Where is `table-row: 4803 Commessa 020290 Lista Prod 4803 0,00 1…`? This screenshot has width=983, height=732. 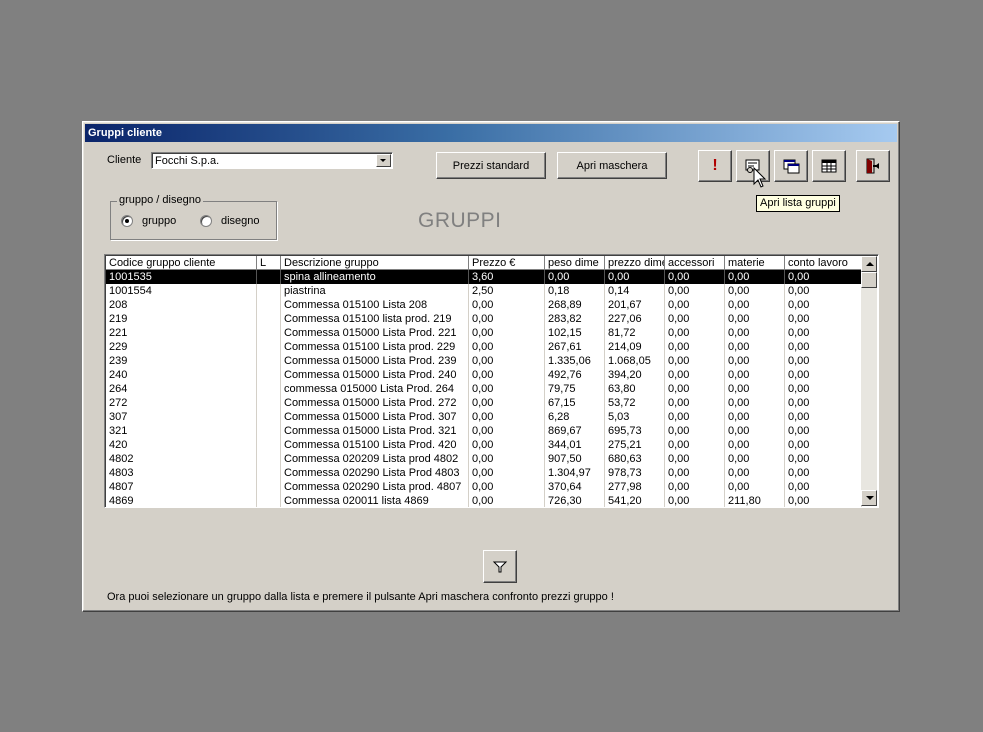 table-row: 4803 Commessa 020290 Lista Prod 4803 0,00 1… is located at coordinates (484, 473).